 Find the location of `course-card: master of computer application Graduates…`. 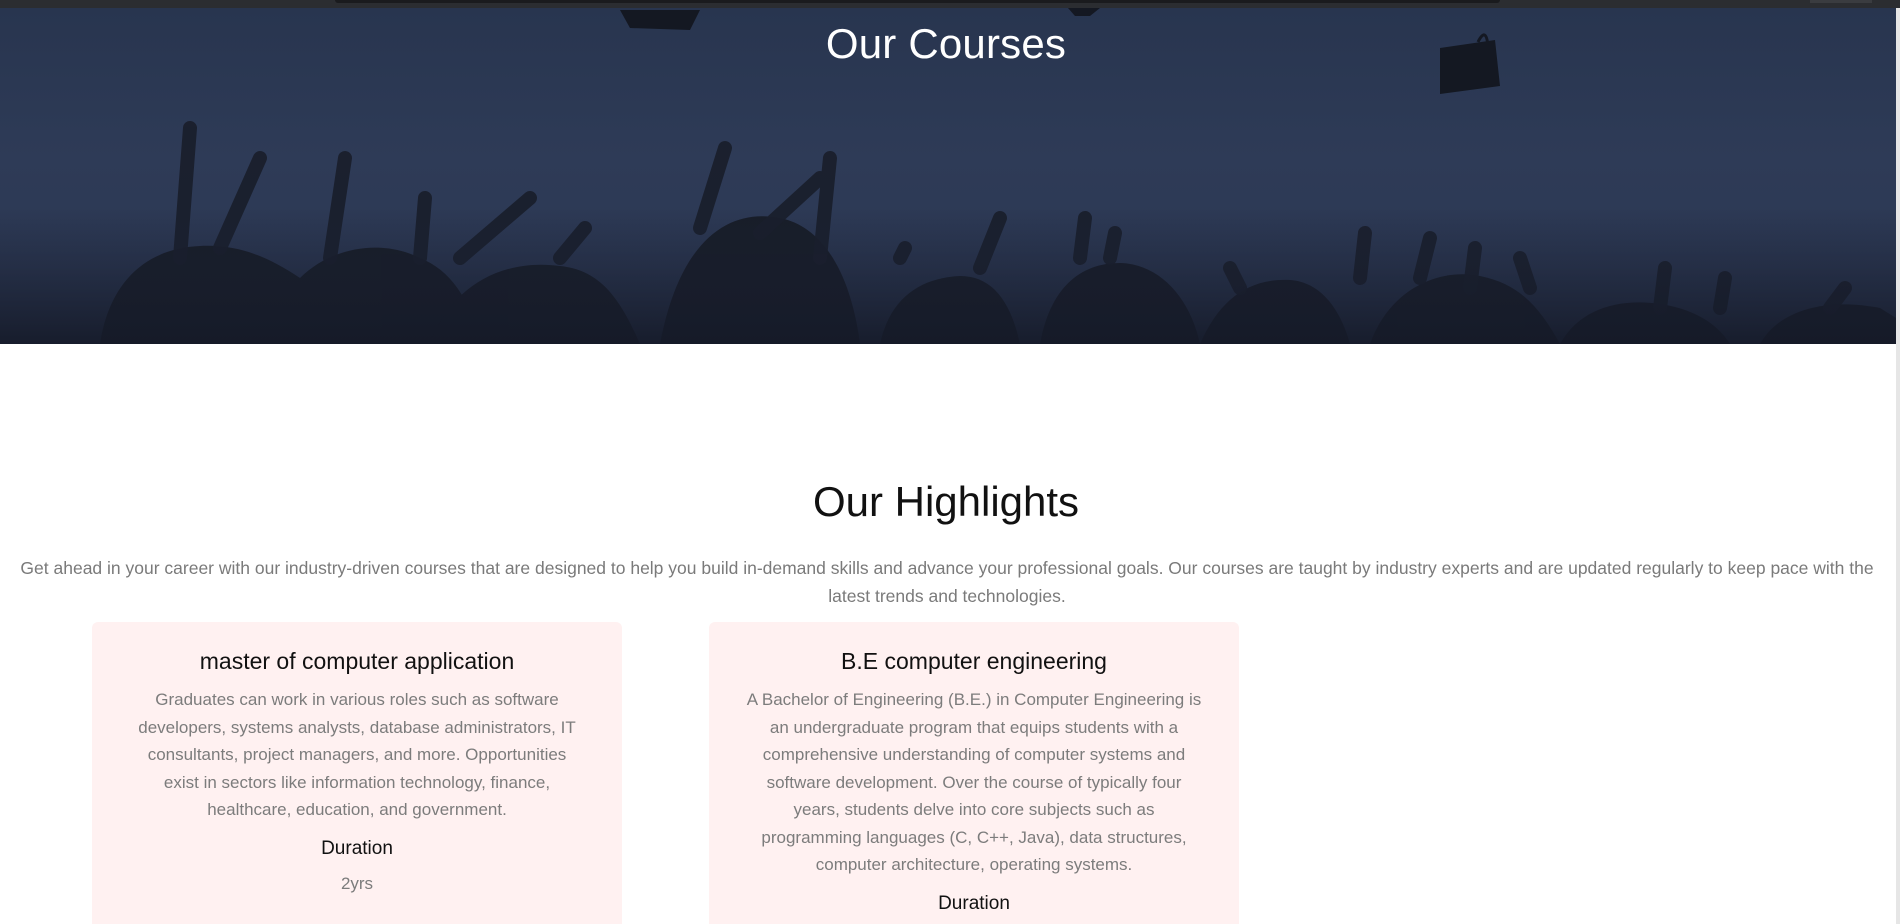

course-card: master of computer application Graduates… is located at coordinates (357, 773).